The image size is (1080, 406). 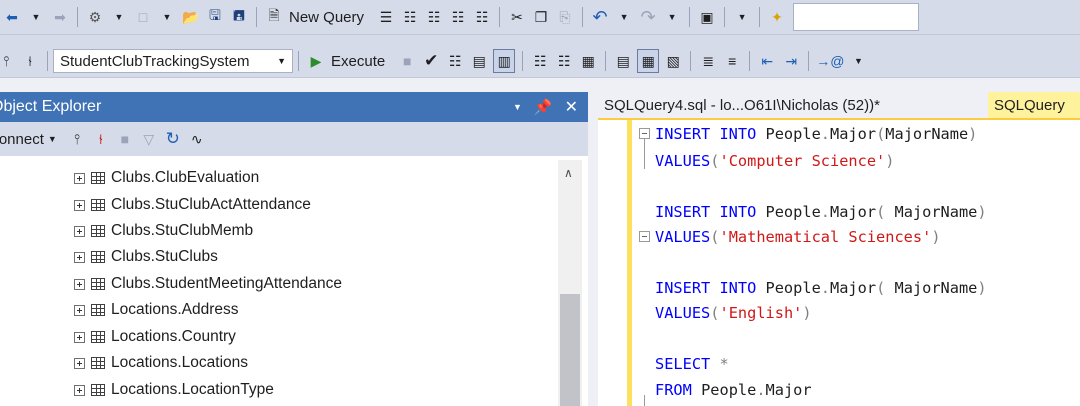 What do you see at coordinates (673, 61) in the screenshot?
I see `results-to-file-icon: ▧` at bounding box center [673, 61].